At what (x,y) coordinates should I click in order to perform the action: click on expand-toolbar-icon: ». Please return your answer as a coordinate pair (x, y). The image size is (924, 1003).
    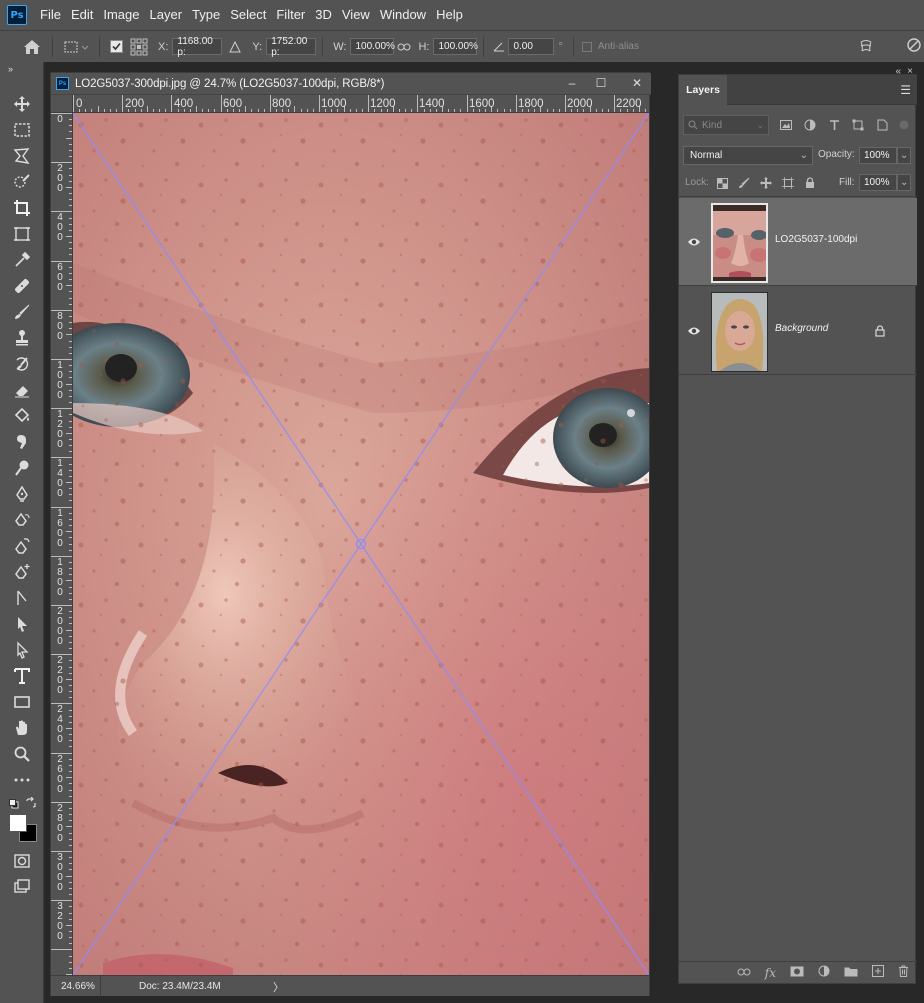
    Looking at the image, I should click on (10, 69).